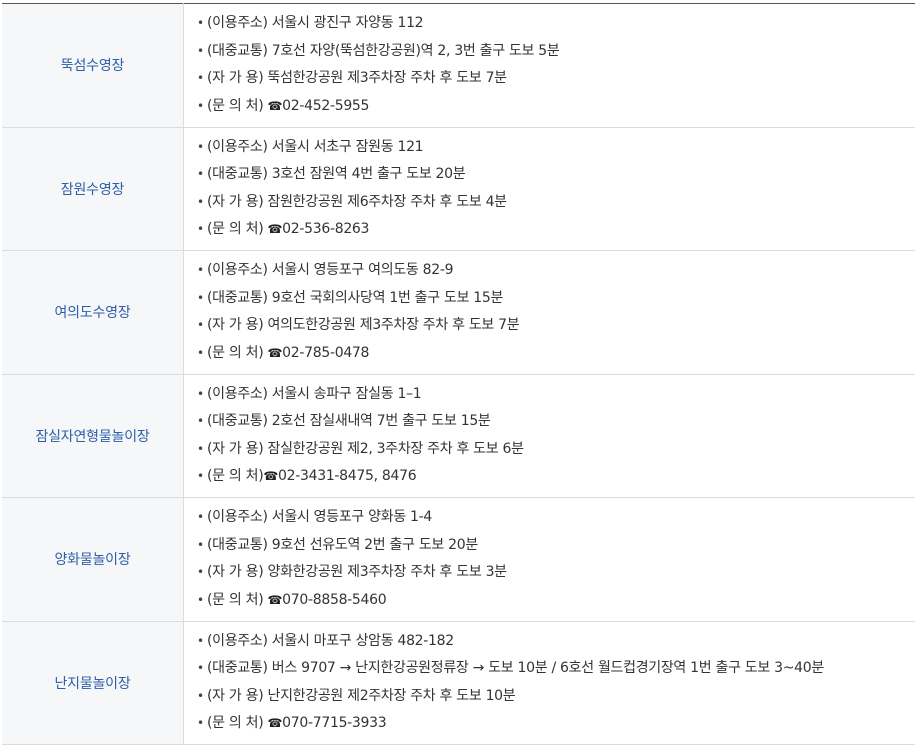 The height and width of the screenshot is (753, 919). What do you see at coordinates (556, 518) in the screenshot?
I see `address-item: • (이용주소) 서울시 영등포구 양화동 1-4` at bounding box center [556, 518].